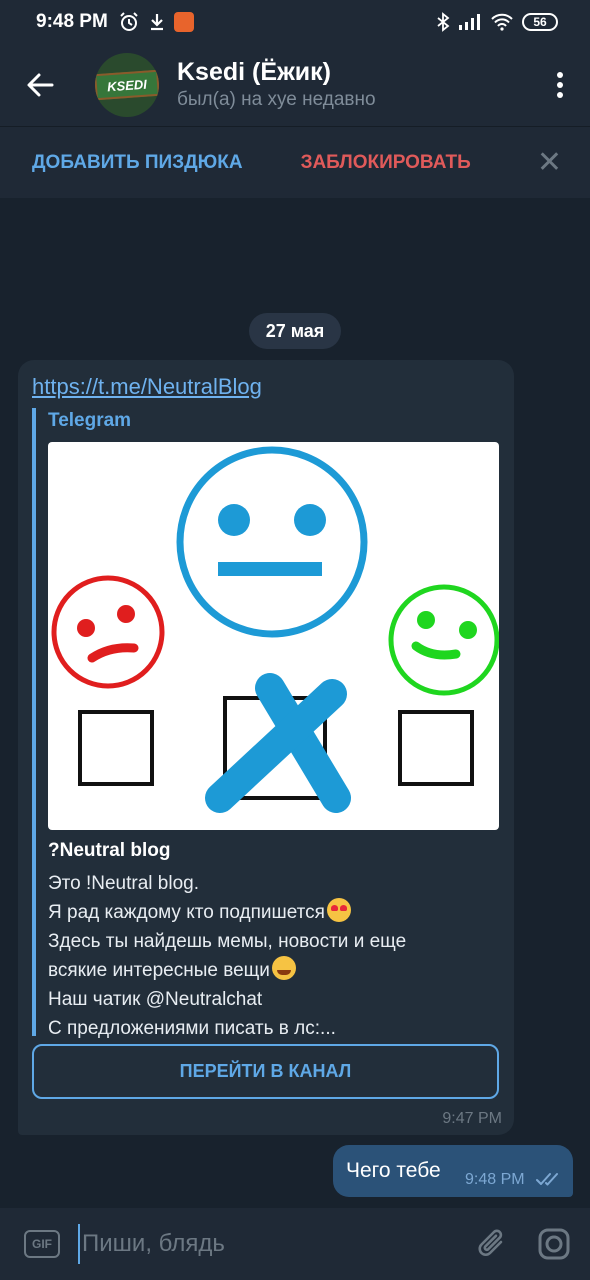 Image resolution: width=590 pixels, height=1280 pixels. What do you see at coordinates (137, 163) in the screenshot?
I see `add-contact-button: ДОБАВИТЬ ПИЗДЮКА` at bounding box center [137, 163].